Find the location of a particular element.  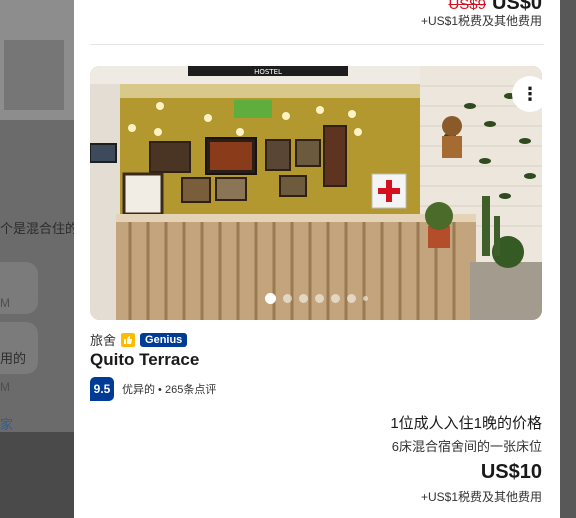

listing-price: US$10 is located at coordinates (511, 472).